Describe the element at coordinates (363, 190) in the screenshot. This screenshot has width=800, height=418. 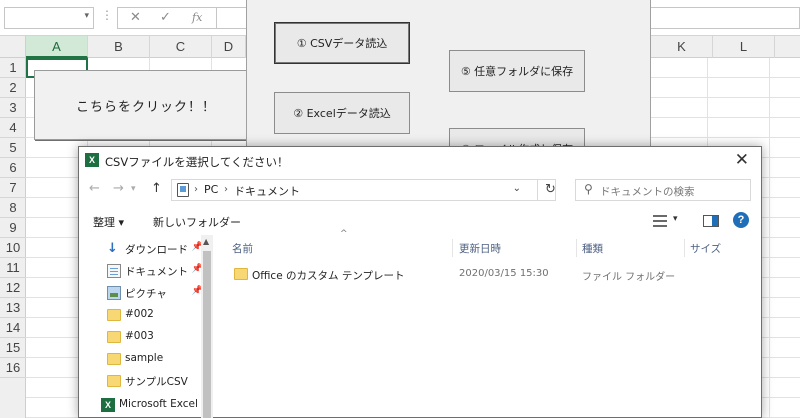
I see `address-bar: › PC › ドキュメント ⌄` at that location.